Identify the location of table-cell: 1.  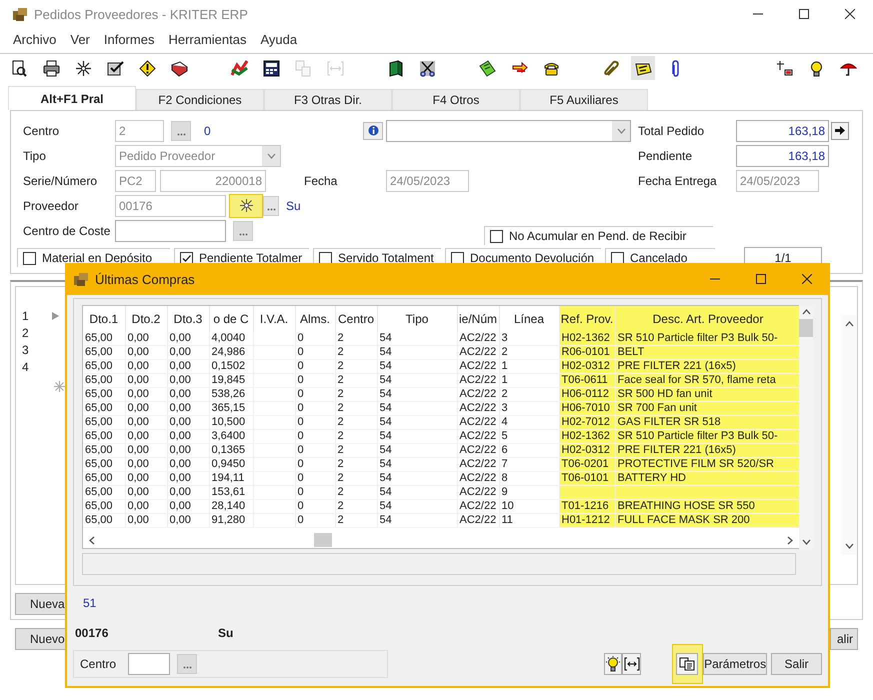
(529, 367).